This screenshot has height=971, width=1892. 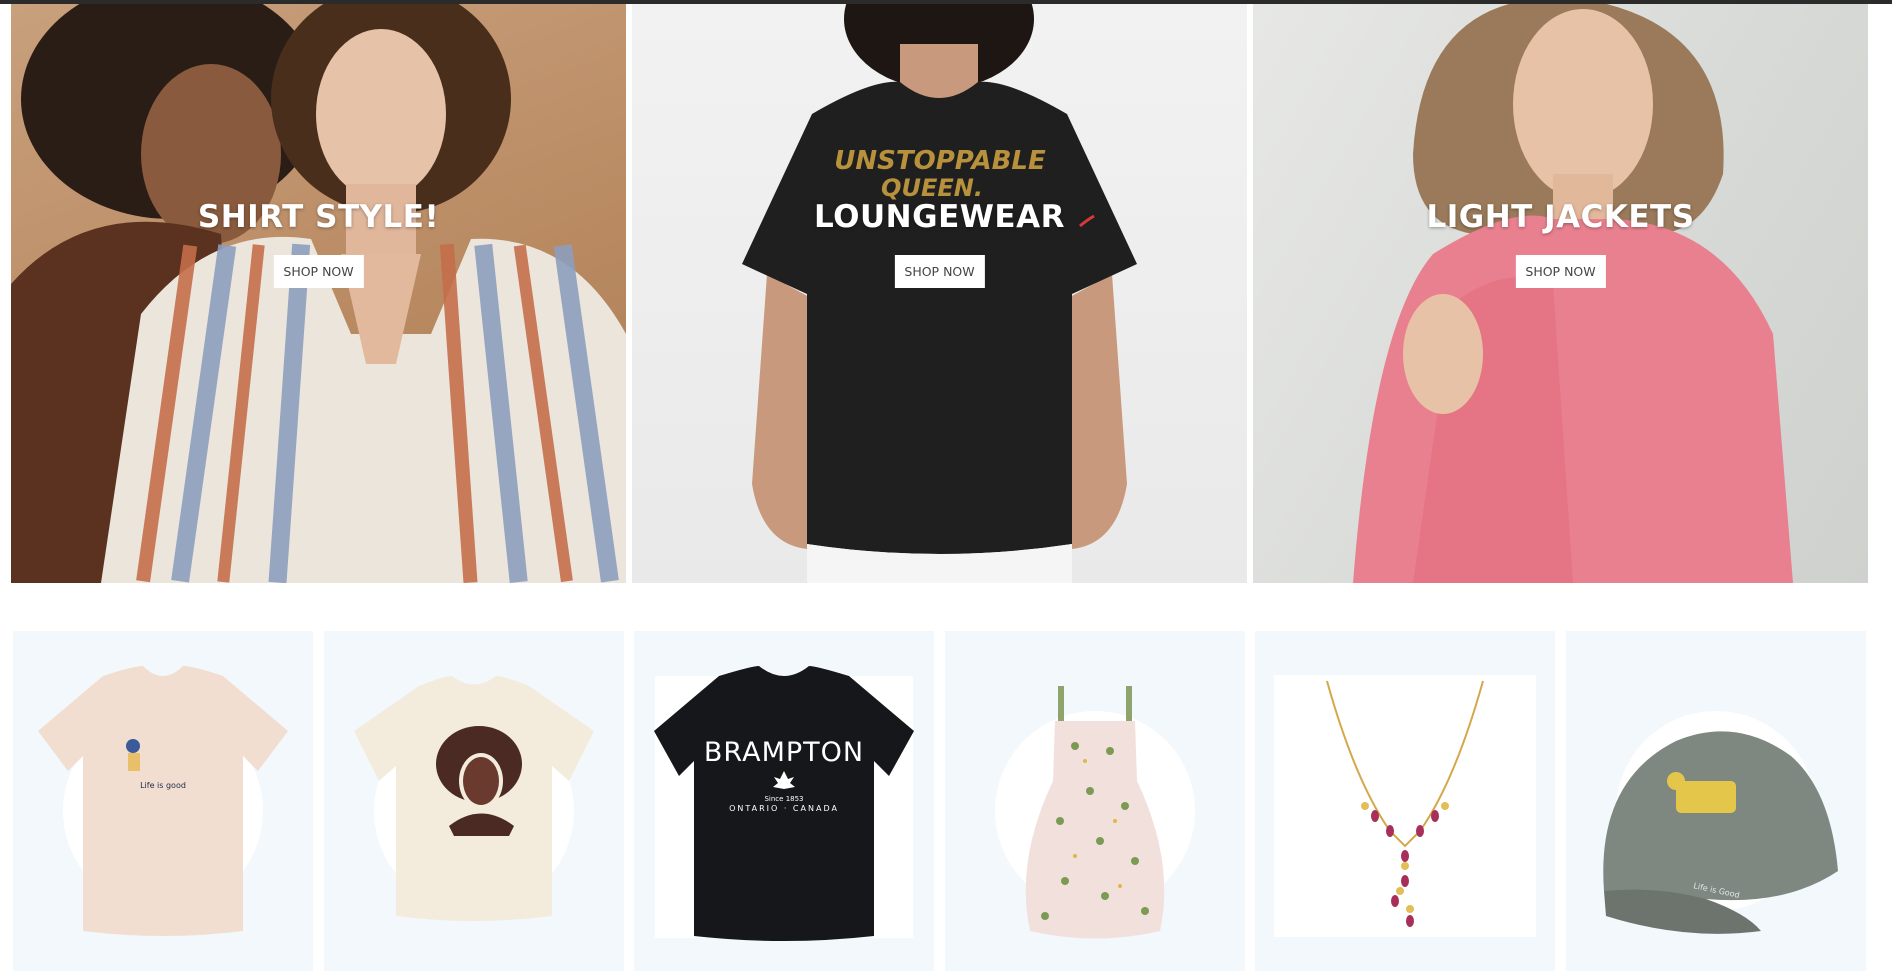 I want to click on tee-print-since: Since 1853, so click(x=783, y=799).